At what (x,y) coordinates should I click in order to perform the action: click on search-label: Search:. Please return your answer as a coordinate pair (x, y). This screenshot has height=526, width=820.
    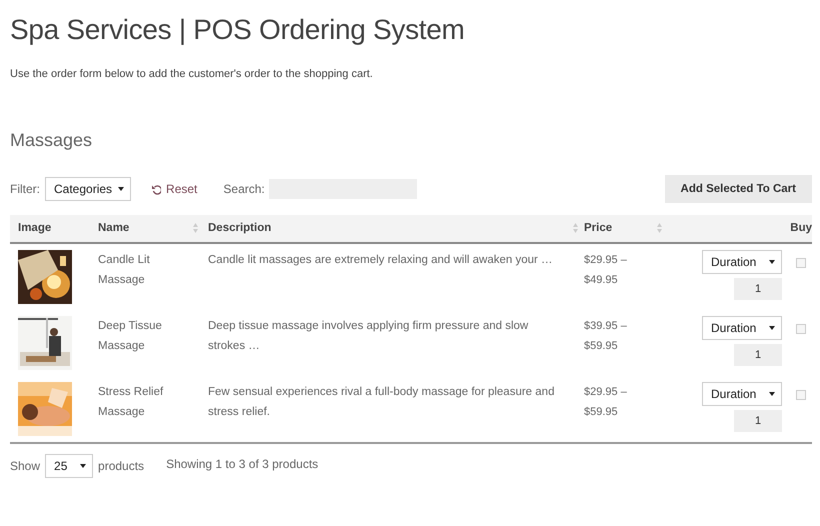
    Looking at the image, I should click on (244, 189).